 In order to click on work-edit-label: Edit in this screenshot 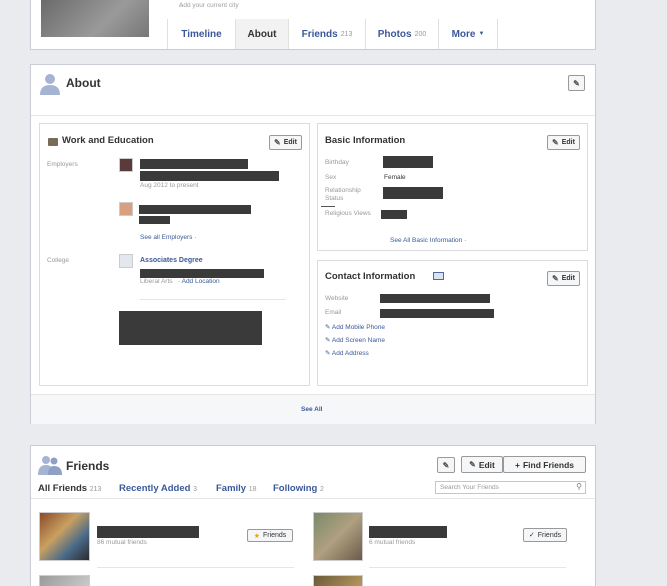, I will do `click(290, 142)`.